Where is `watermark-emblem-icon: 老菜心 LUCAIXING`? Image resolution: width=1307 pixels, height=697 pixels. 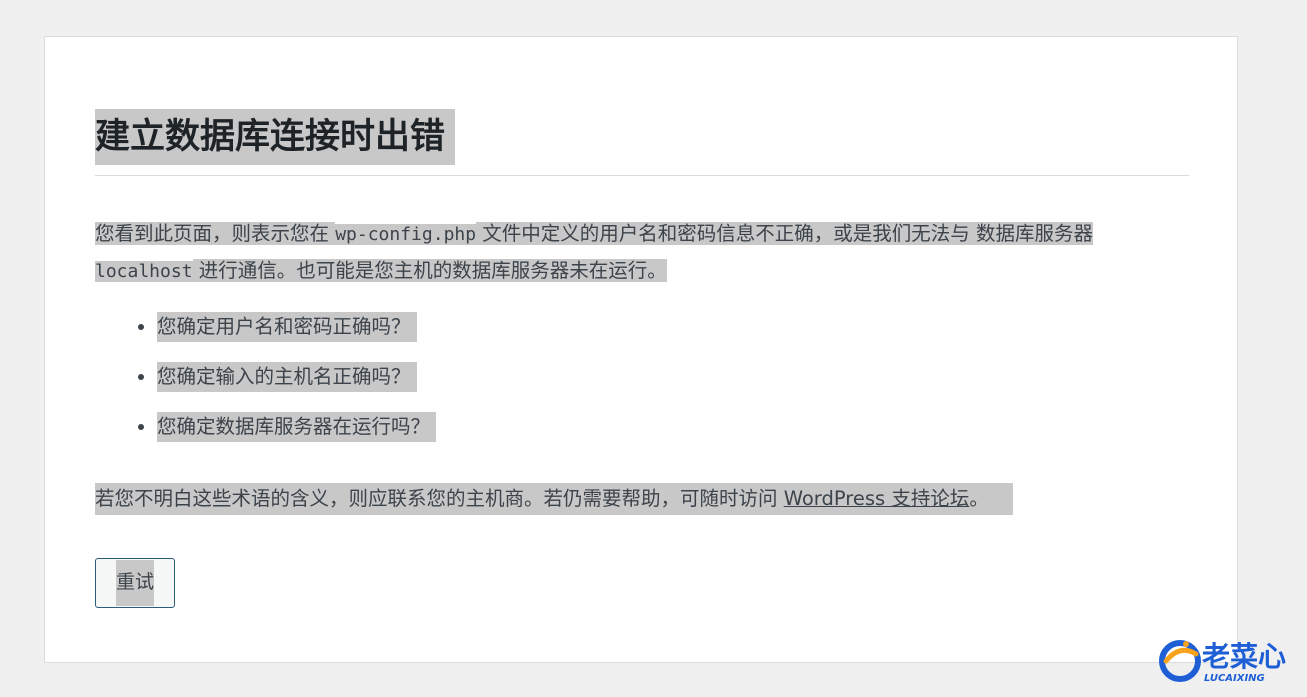
watermark-emblem-icon: 老菜心 LUCAIXING is located at coordinates (1222, 662).